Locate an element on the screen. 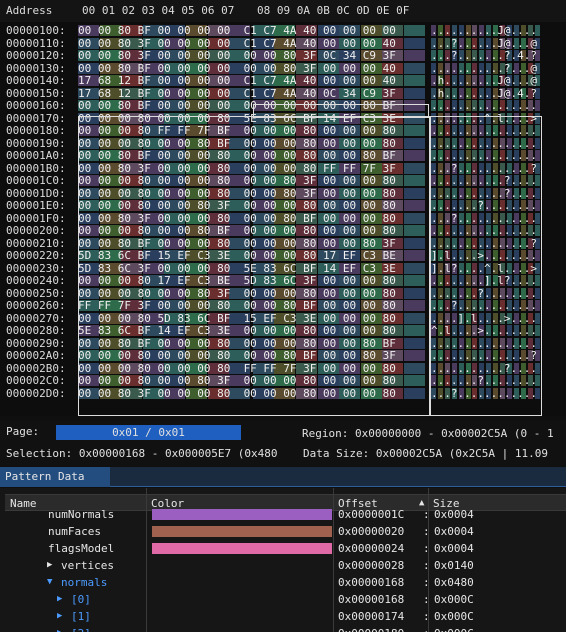 This screenshot has width=566, height=632. row-offset: 0x00000020 is located at coordinates (371, 531).